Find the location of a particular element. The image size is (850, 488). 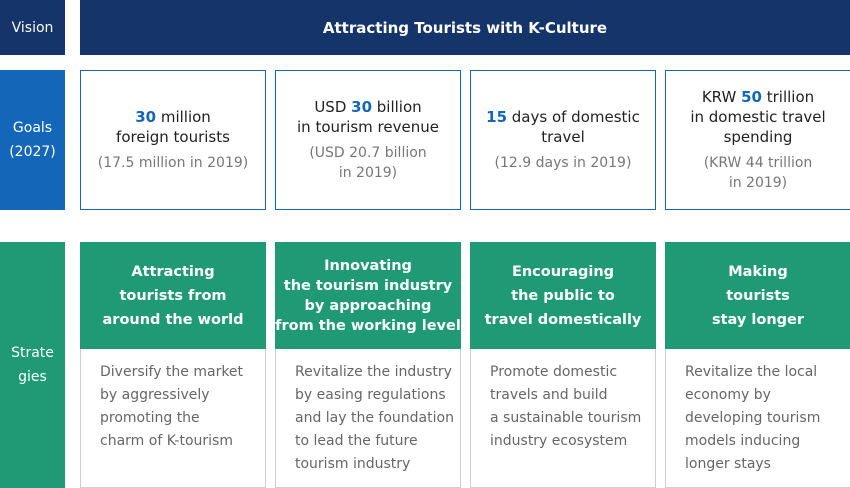

goal-main-line: USD 30 billion is located at coordinates (368, 107).